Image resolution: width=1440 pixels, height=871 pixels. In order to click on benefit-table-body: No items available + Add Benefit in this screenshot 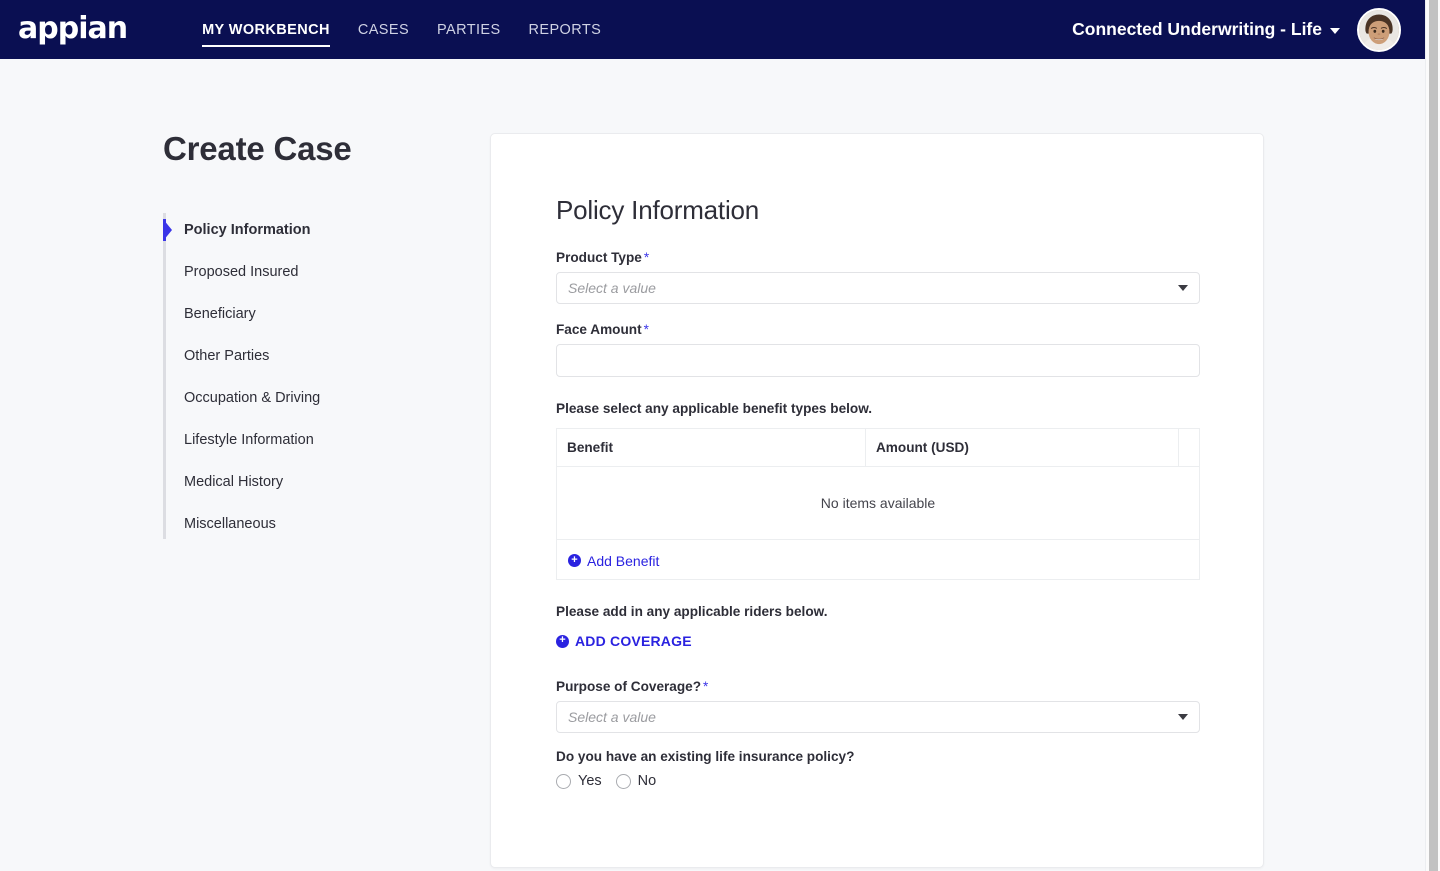, I will do `click(878, 523)`.